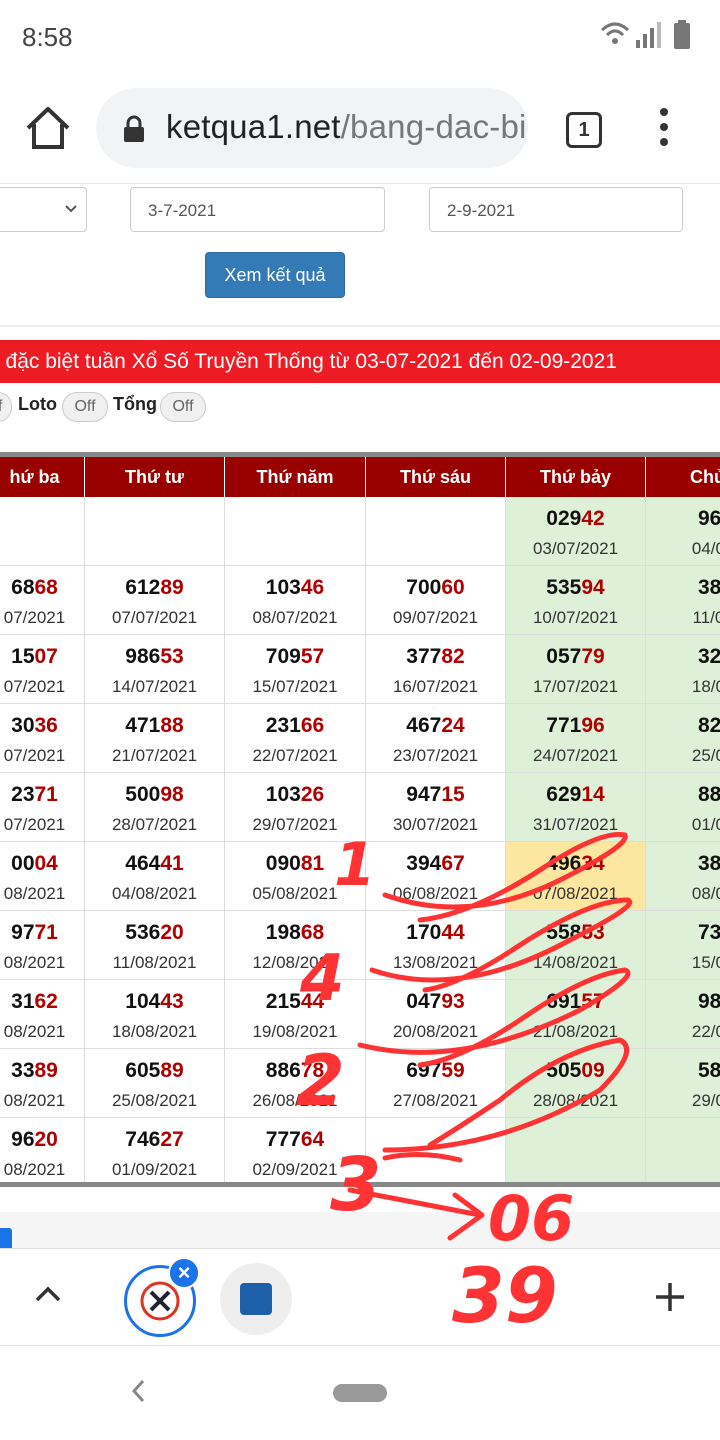  I want to click on number-head: 215, so click(283, 1001).